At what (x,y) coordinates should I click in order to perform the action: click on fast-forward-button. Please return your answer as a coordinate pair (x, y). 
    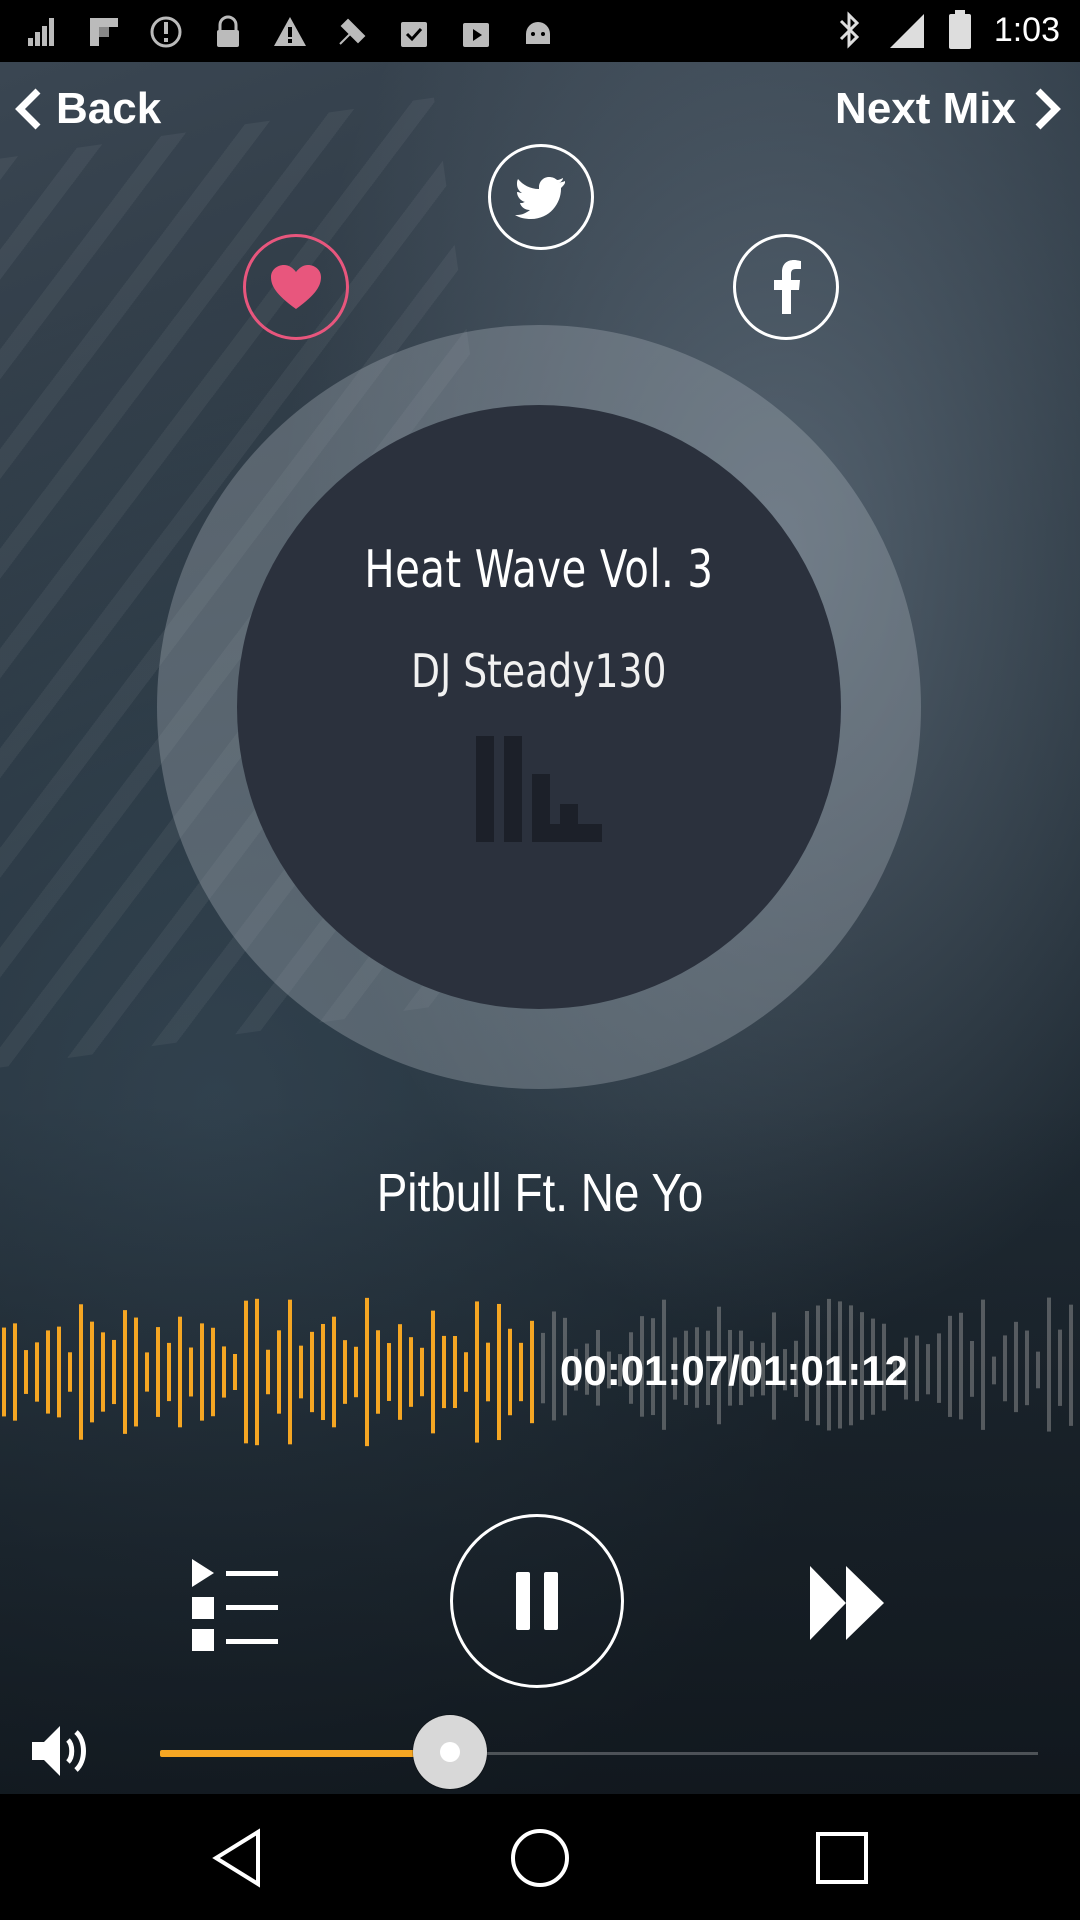
    Looking at the image, I should click on (847, 1603).